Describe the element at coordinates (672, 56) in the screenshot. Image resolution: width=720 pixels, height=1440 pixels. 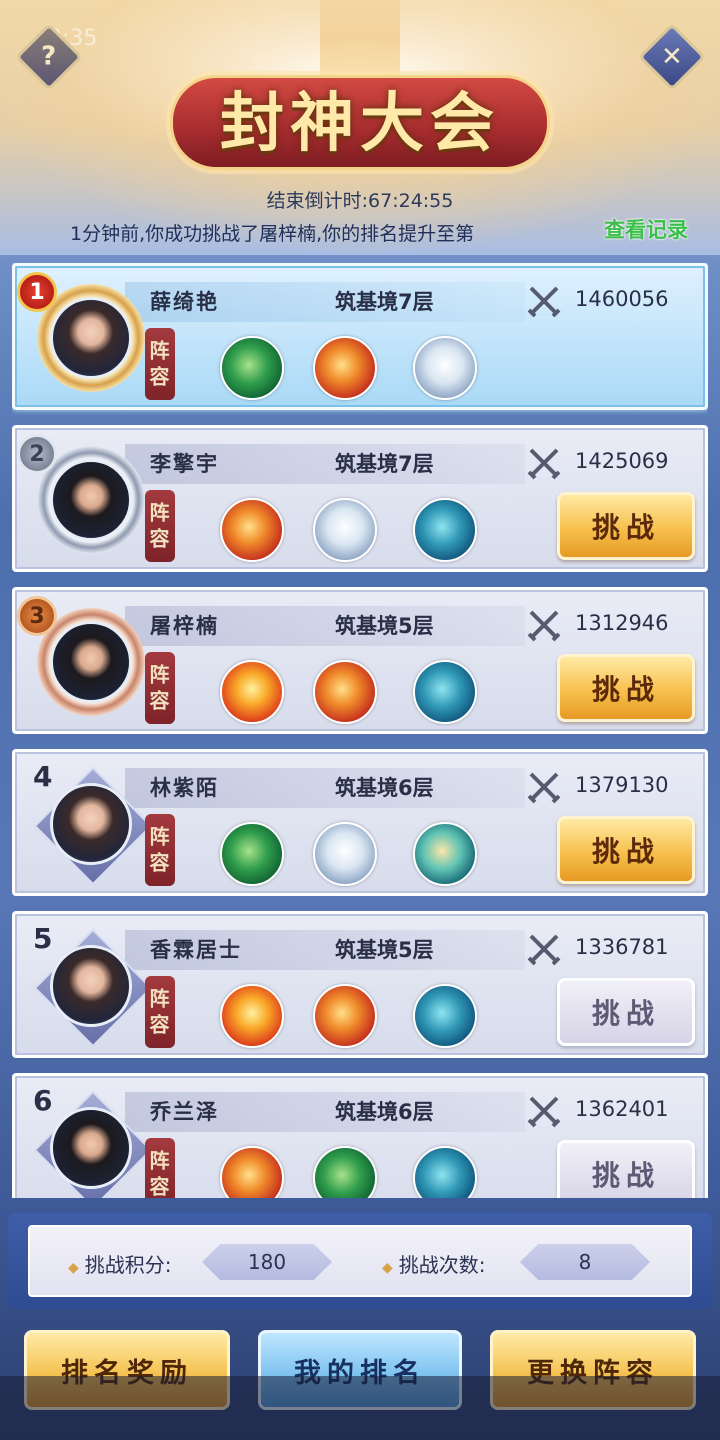
I see `close-x-icon: ✕` at that location.